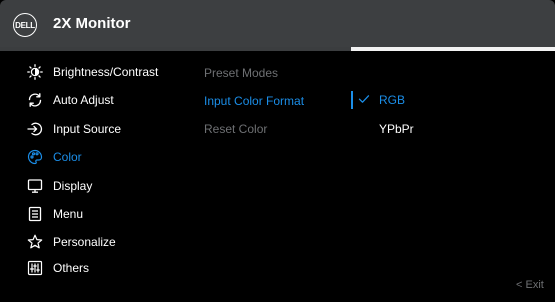  Describe the element at coordinates (84, 242) in the screenshot. I see `menu-item-label: Personalize` at that location.